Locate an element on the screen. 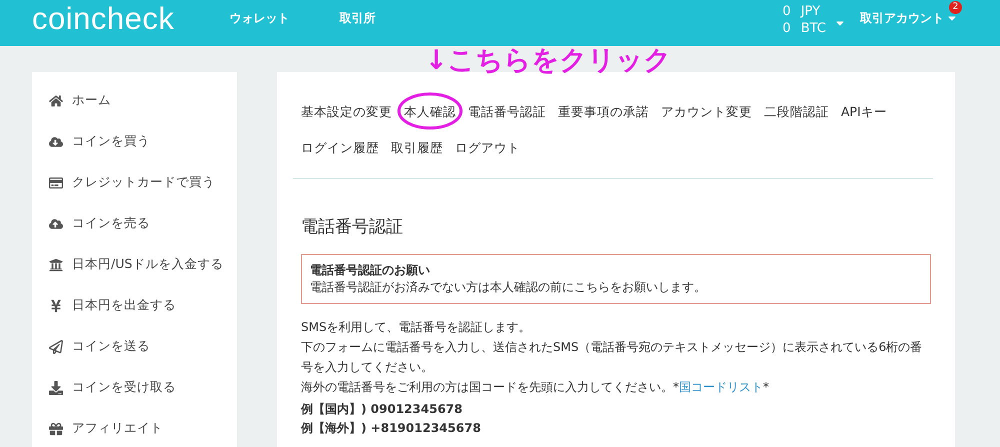  annotation-text: ↓こちらをクリック is located at coordinates (548, 61).